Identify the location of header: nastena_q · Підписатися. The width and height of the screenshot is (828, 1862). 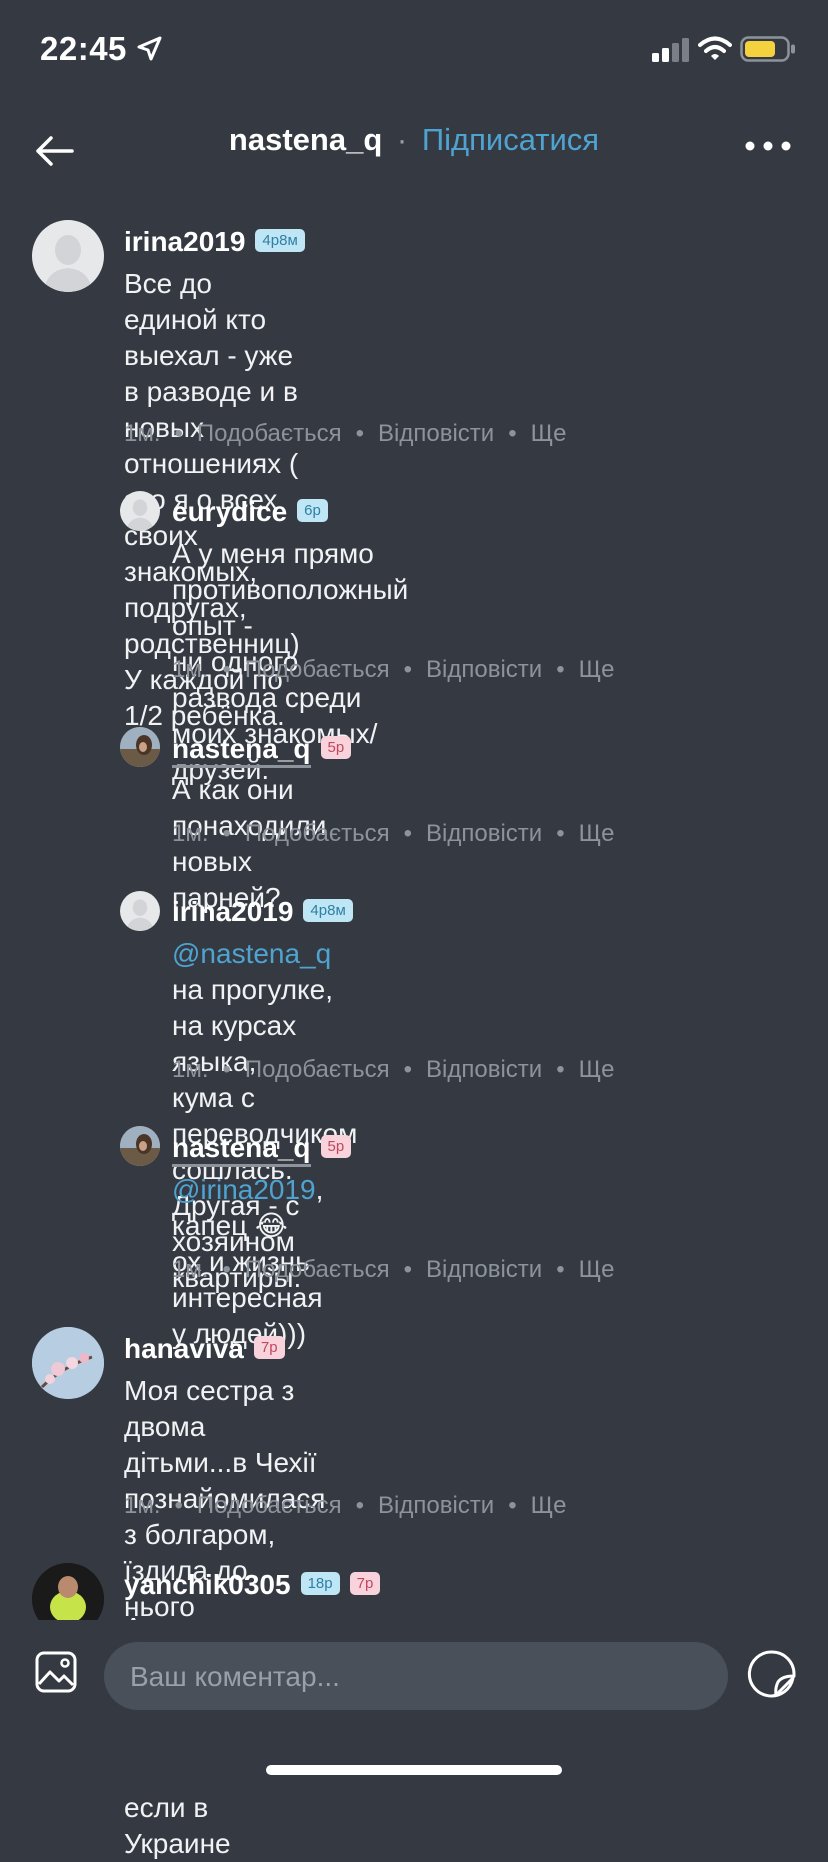
(414, 141).